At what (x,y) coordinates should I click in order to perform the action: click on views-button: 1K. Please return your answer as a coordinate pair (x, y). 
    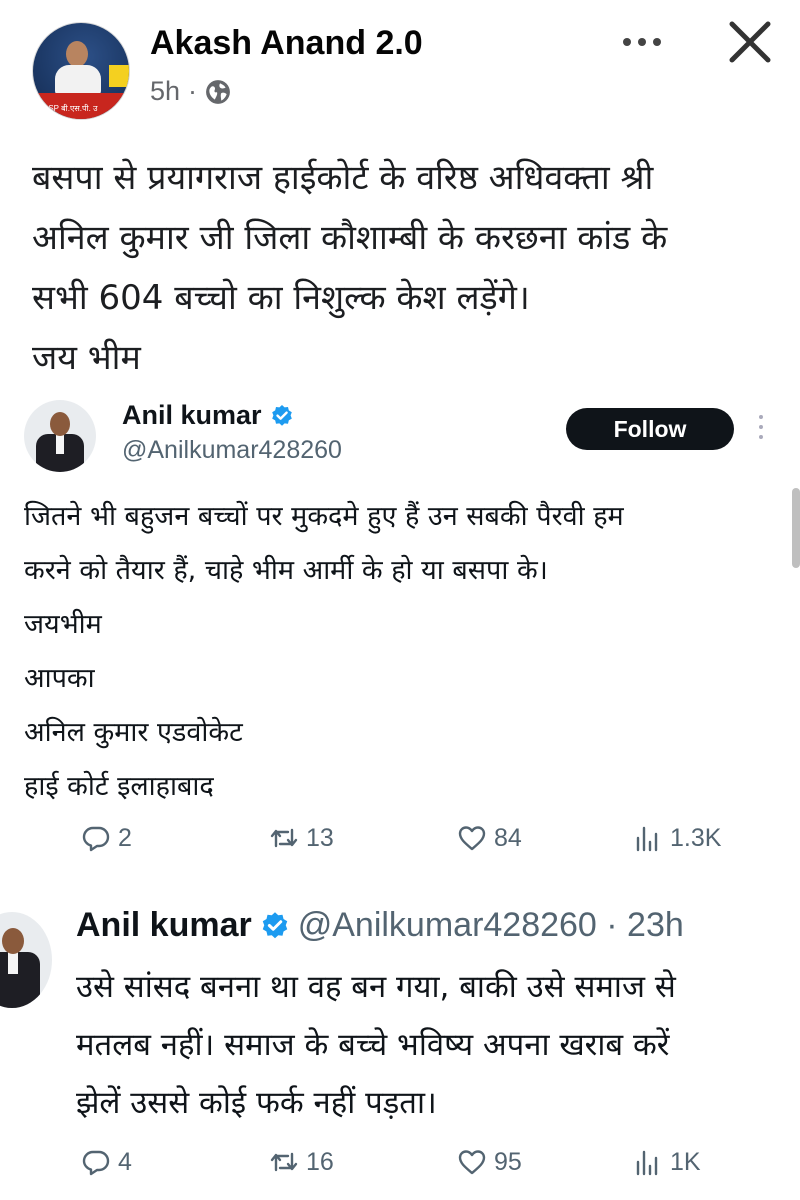
    Looking at the image, I should click on (666, 1162).